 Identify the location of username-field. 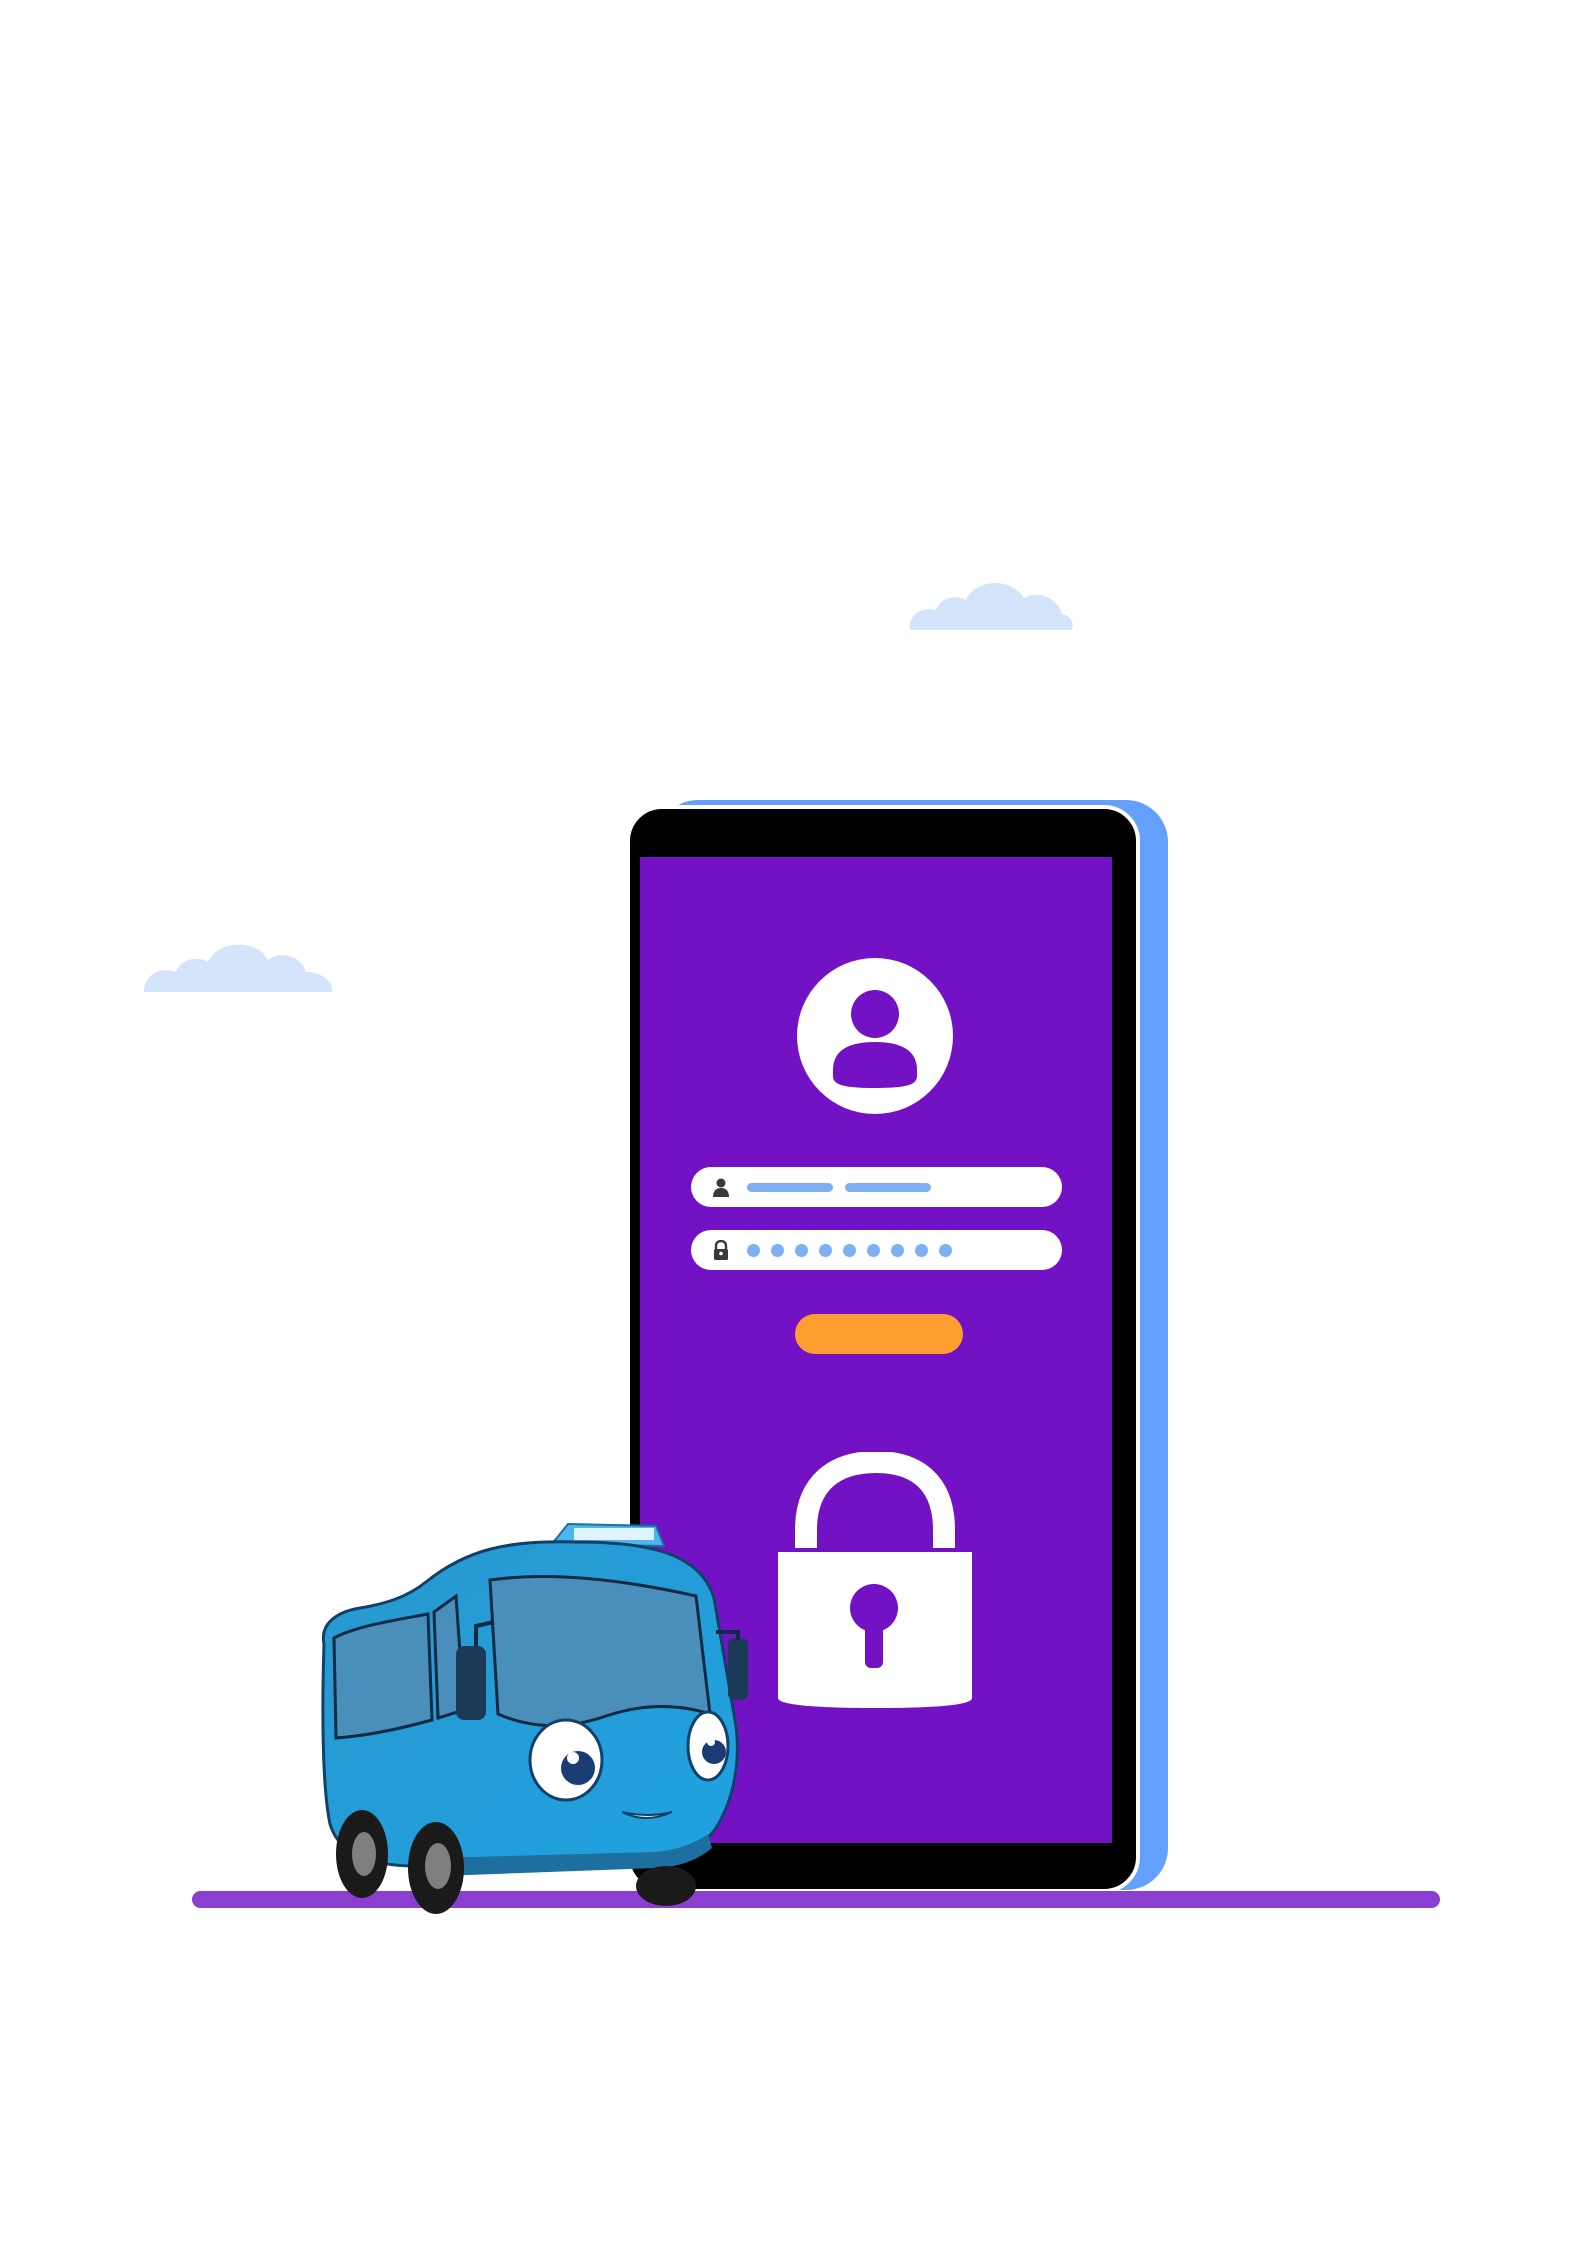
(876, 1187).